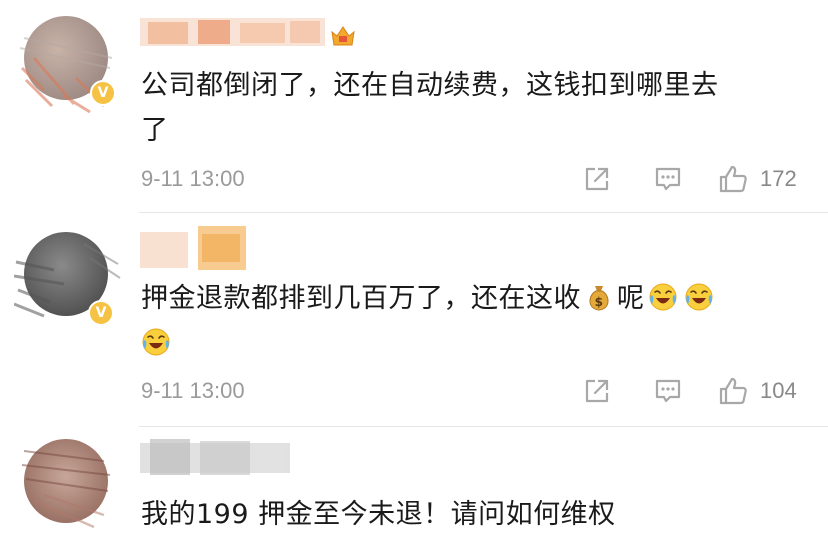 This screenshot has width=828, height=544. I want to click on comment-text-line, so click(471, 343).